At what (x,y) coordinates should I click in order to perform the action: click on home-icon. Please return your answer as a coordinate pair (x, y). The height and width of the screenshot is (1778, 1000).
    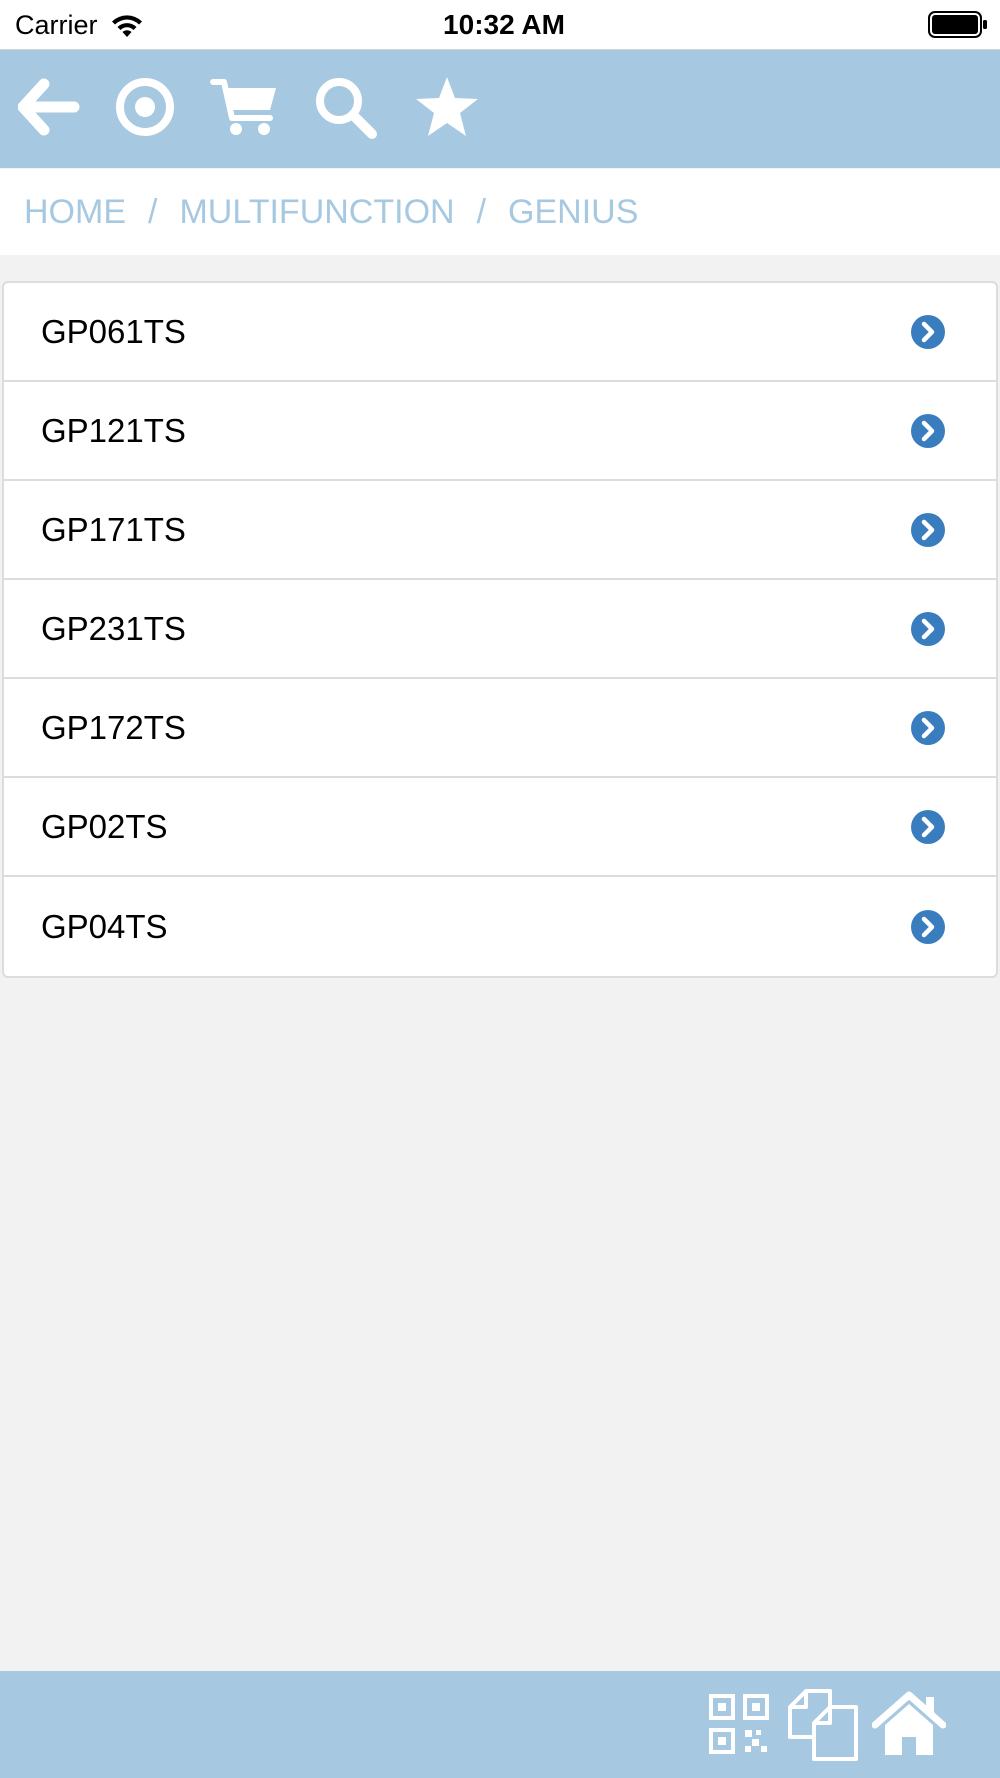
    Looking at the image, I should click on (909, 1724).